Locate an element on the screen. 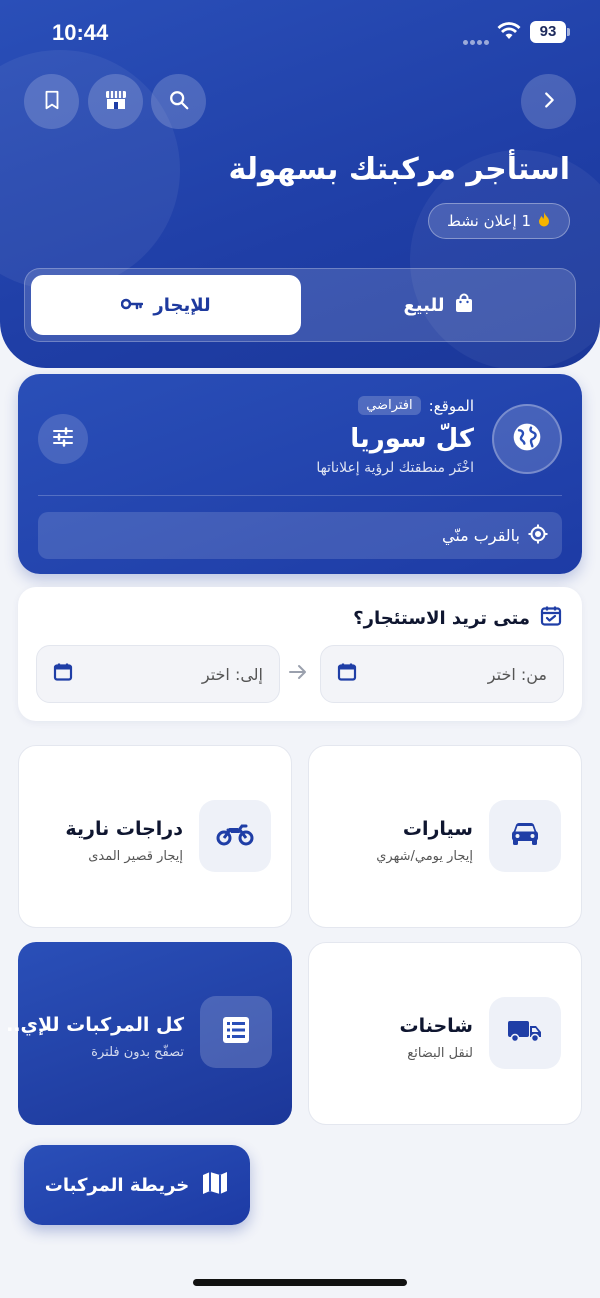  category-title: شاحنات is located at coordinates (436, 1026).